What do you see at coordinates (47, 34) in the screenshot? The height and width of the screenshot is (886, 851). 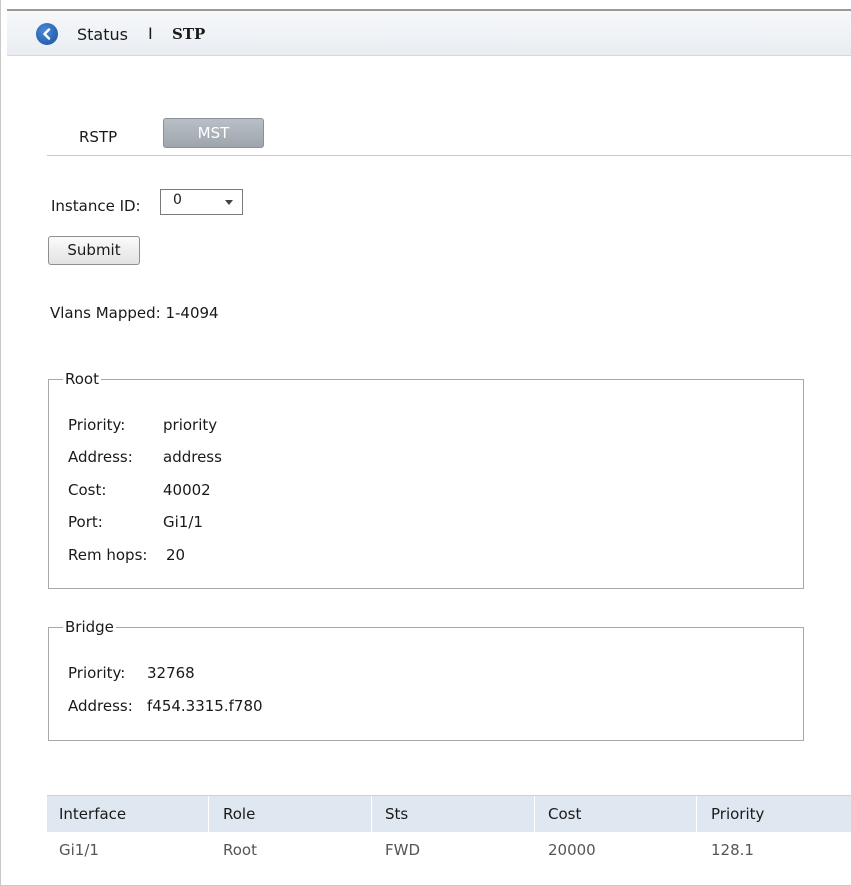 I see `back-arrow-icon` at bounding box center [47, 34].